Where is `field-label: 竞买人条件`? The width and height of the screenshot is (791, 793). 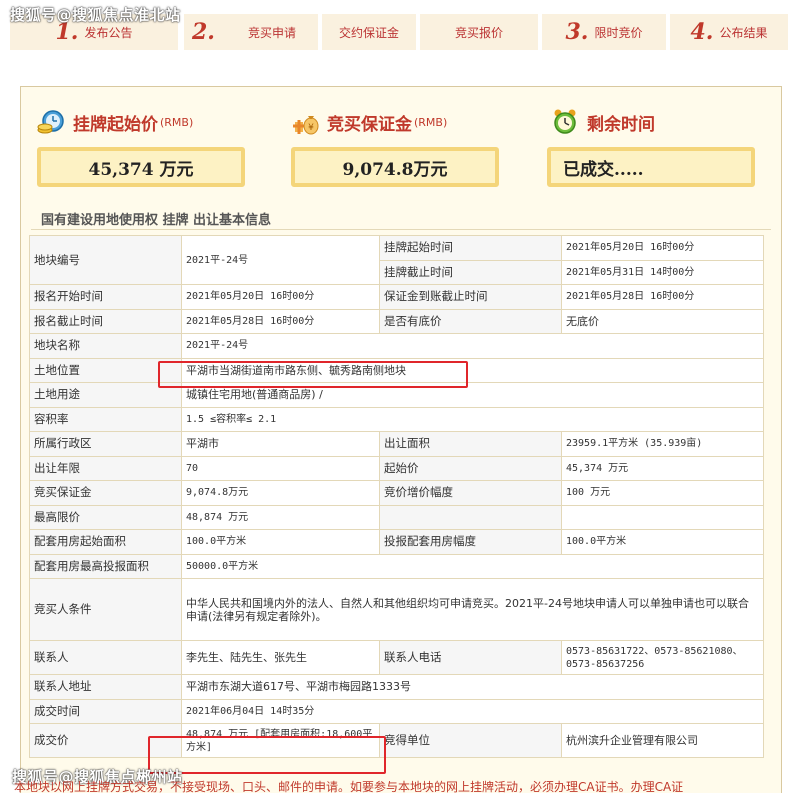 field-label: 竞买人条件 is located at coordinates (105, 609).